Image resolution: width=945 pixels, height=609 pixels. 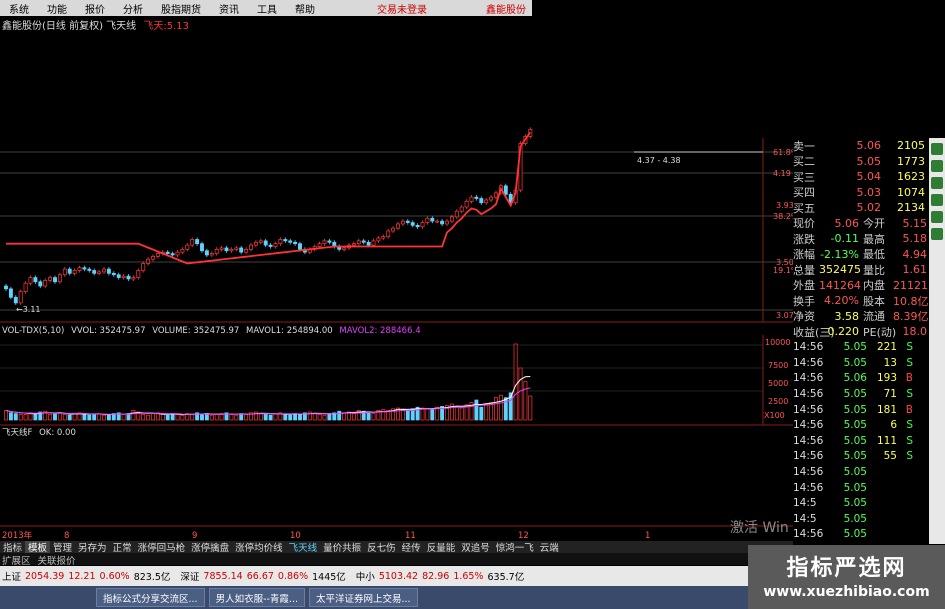 What do you see at coordinates (259, 547) in the screenshot?
I see `tab-7: 涨停均价线` at bounding box center [259, 547].